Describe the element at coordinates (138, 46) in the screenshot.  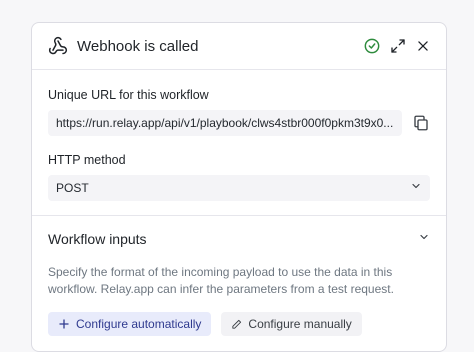
I see `card-title: Webhook is called` at that location.